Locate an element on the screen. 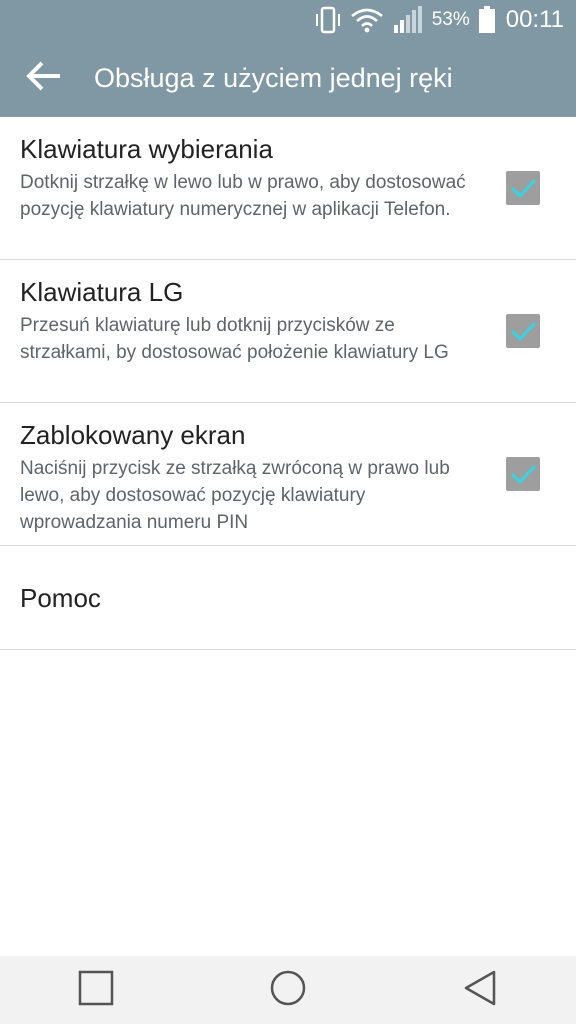  setting-title: Klawiatura wybierania is located at coordinates (146, 149).